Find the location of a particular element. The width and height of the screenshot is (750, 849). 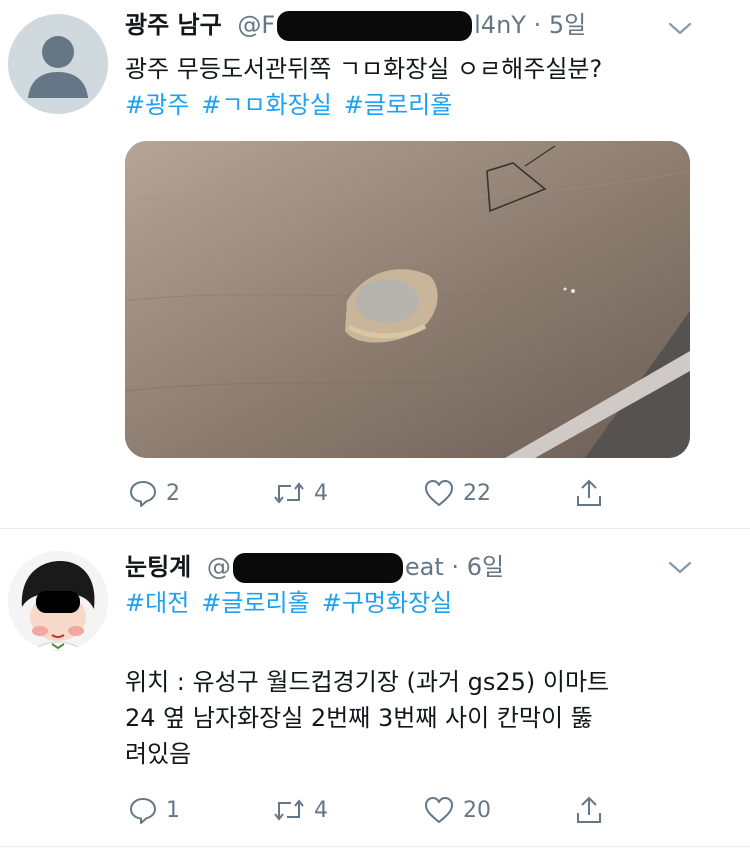

like-button: 20 is located at coordinates (457, 810).